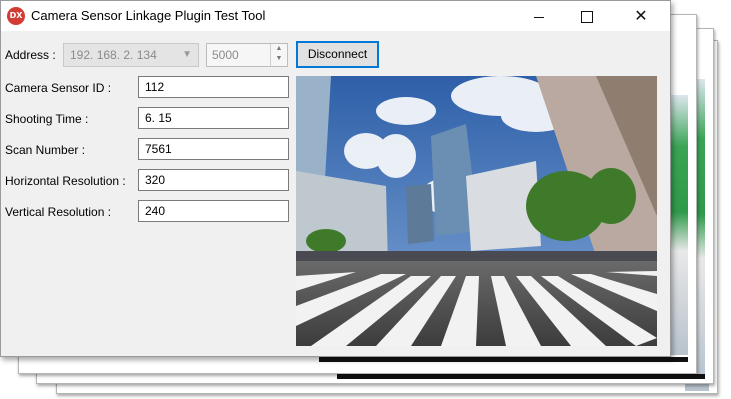 The image size is (731, 399). I want to click on vertical-resolution-field: 240, so click(213, 211).